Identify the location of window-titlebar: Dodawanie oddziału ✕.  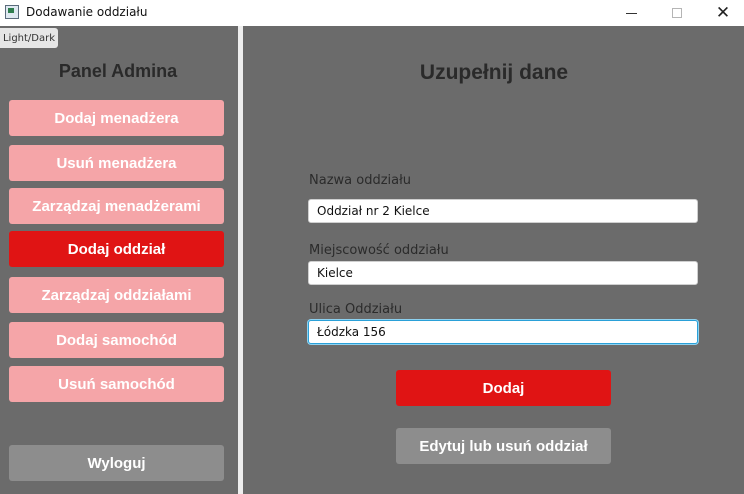
(372, 13).